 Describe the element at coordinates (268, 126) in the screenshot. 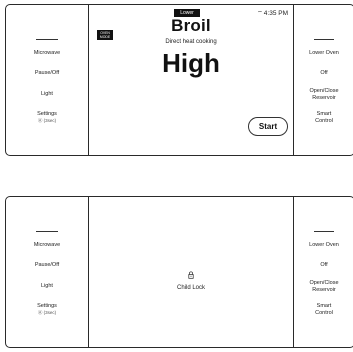

I see `start-button: Start` at that location.